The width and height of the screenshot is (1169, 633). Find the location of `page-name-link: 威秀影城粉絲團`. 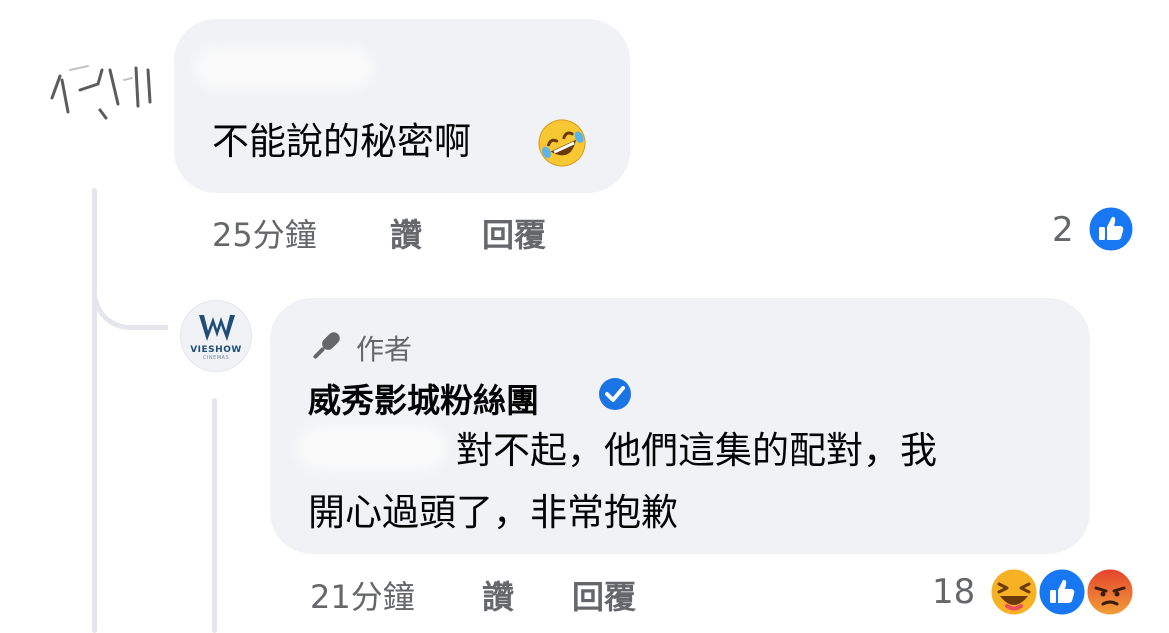

page-name-link: 威秀影城粉絲團 is located at coordinates (423, 398).